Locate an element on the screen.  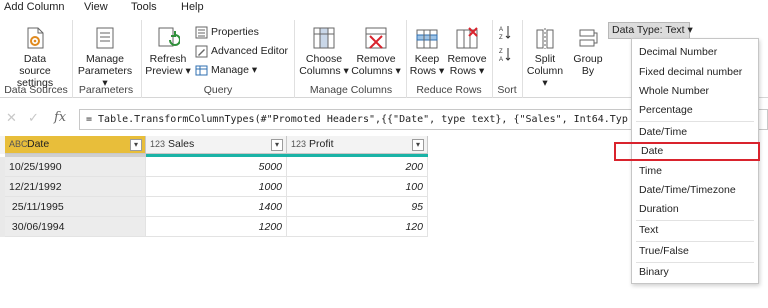
table-cell-sales: 1400 is located at coordinates (216, 207).